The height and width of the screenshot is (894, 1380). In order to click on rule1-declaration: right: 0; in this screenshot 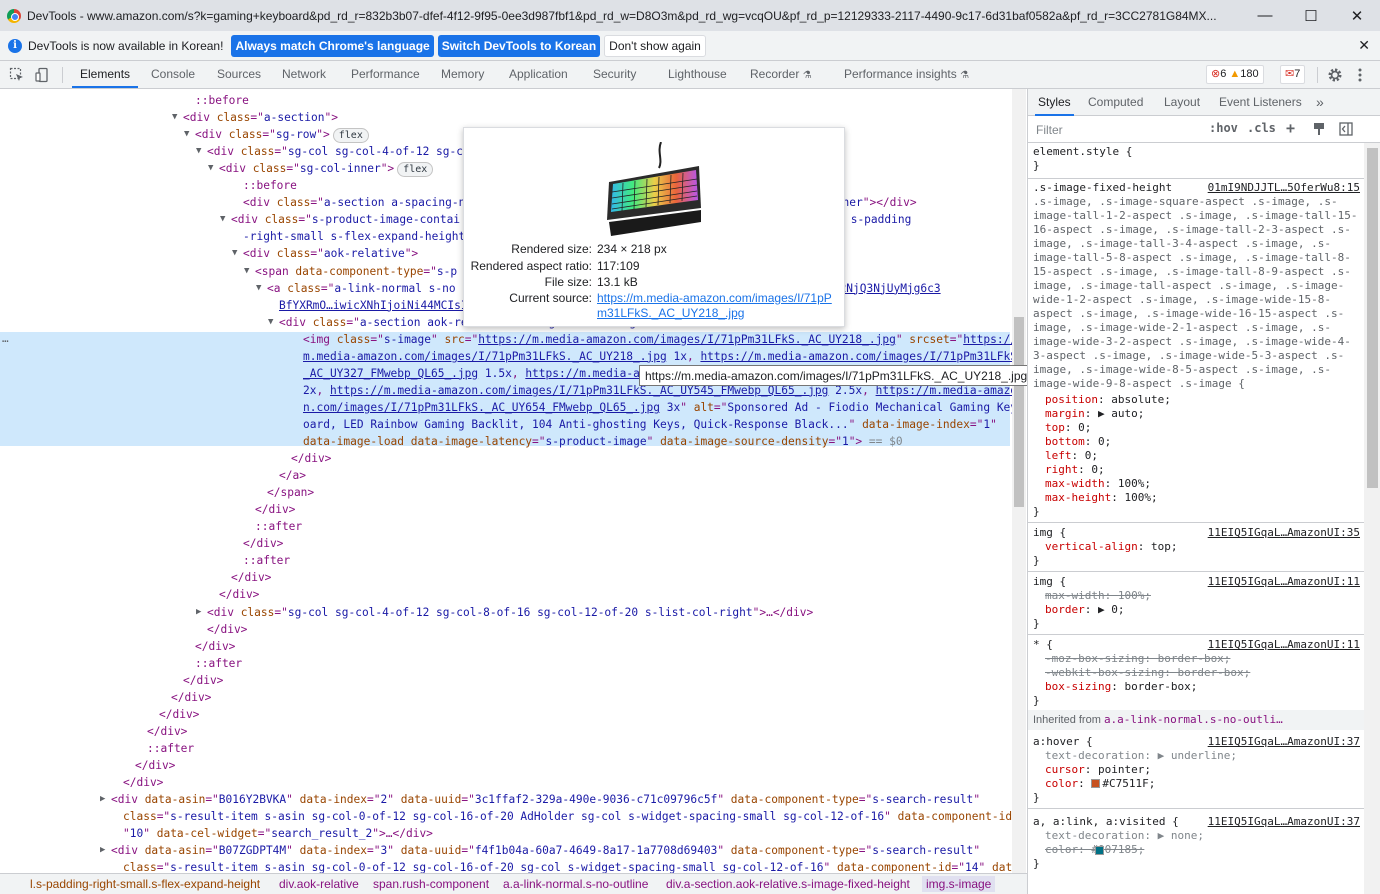, I will do `click(1198, 470)`.